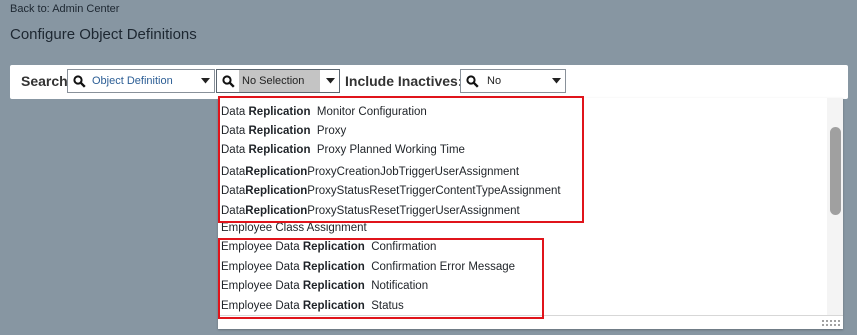  Describe the element at coordinates (324, 112) in the screenshot. I see `list-item: Data Replication Monitor Configuration` at that location.